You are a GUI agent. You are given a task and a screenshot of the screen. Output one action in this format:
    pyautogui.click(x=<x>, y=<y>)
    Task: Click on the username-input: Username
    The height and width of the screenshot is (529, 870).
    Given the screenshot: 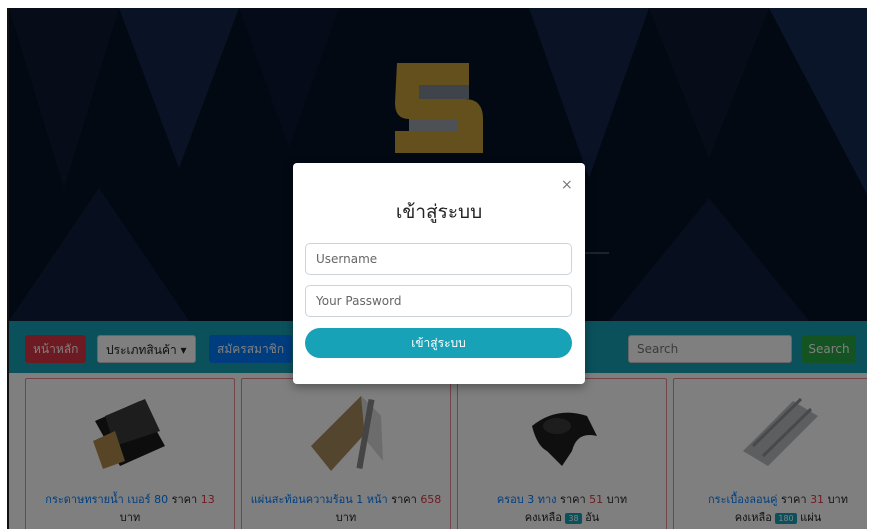 What is the action you would take?
    pyautogui.click(x=438, y=259)
    